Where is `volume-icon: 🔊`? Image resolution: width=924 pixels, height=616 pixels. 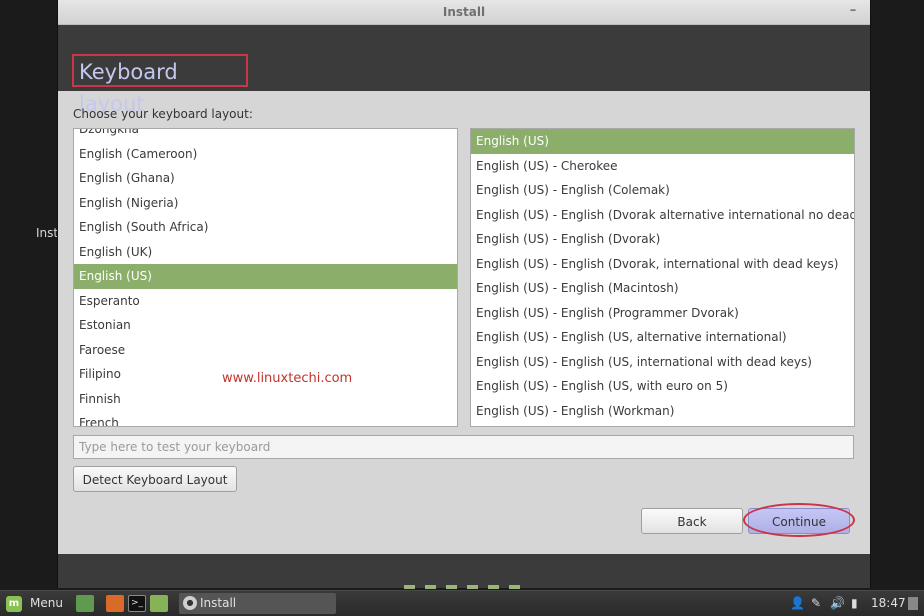 volume-icon: 🔊 is located at coordinates (837, 603).